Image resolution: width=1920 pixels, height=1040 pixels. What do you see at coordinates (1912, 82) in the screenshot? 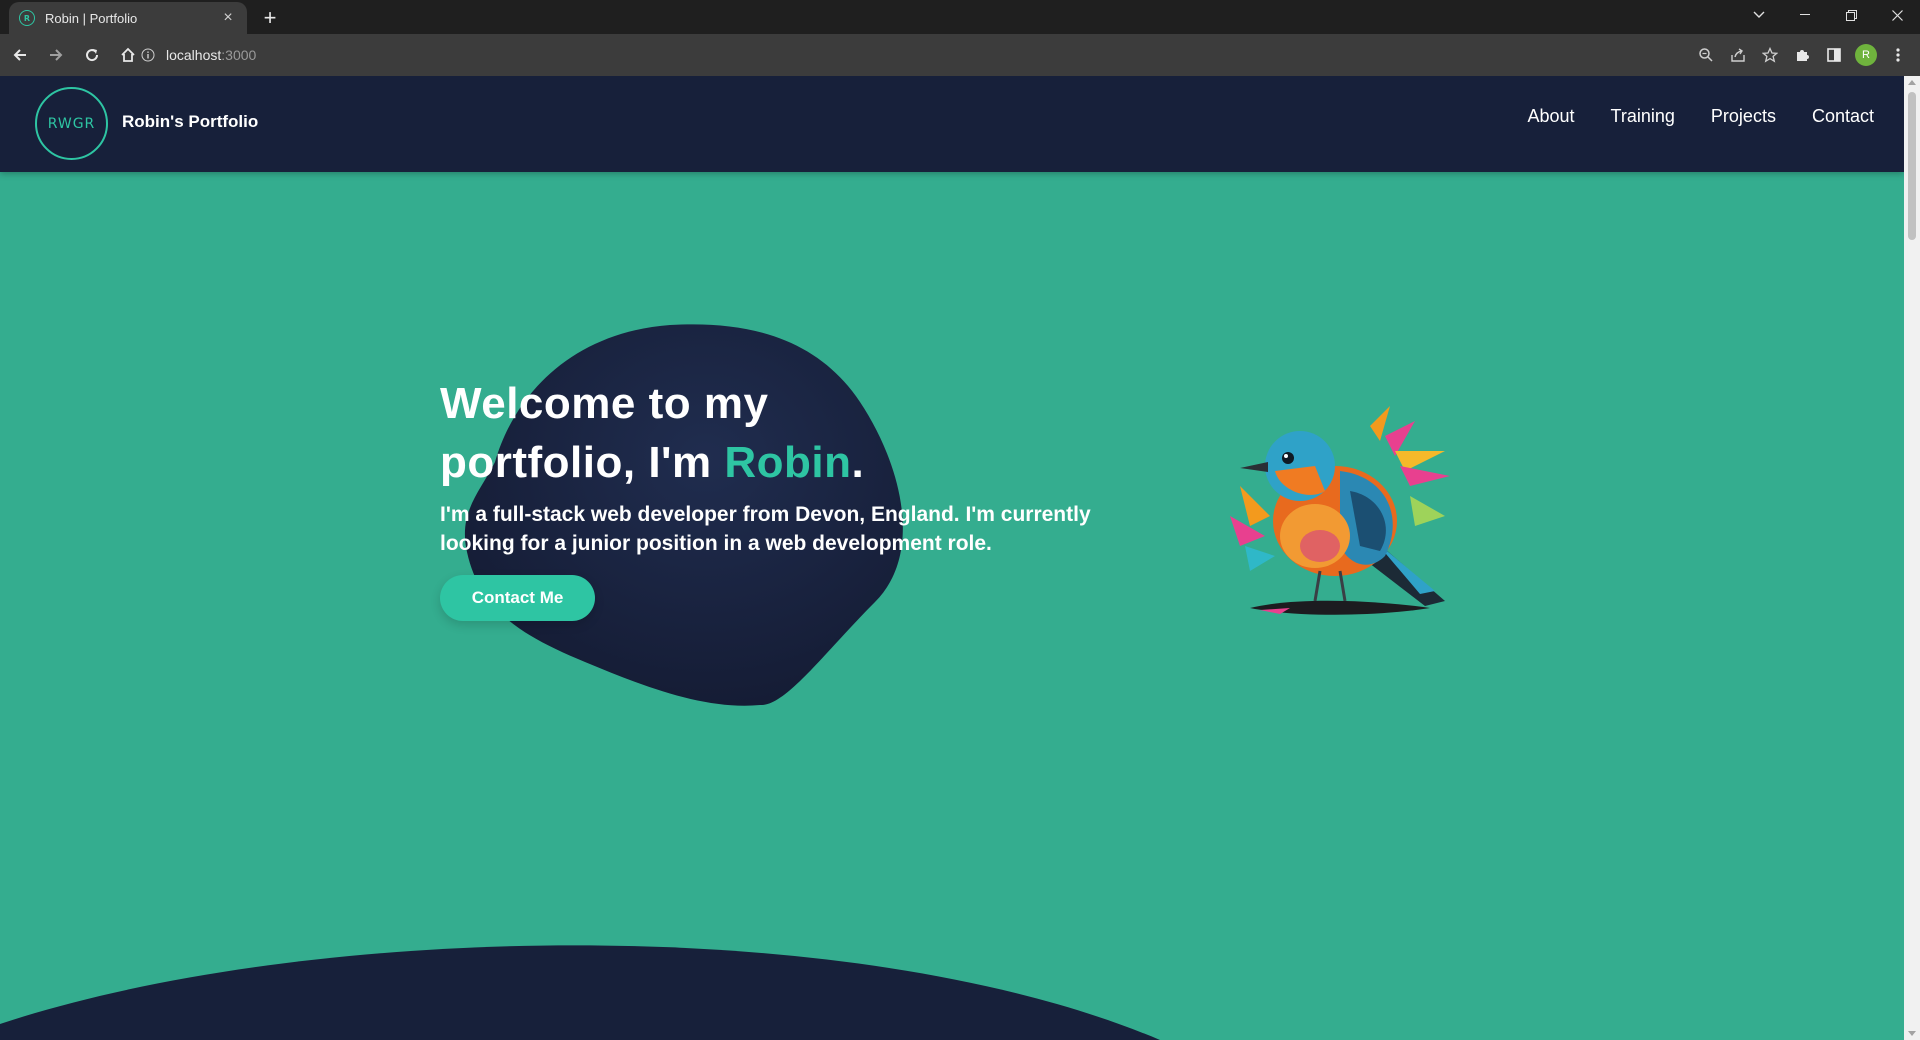
I see `scroll-up-icon` at bounding box center [1912, 82].